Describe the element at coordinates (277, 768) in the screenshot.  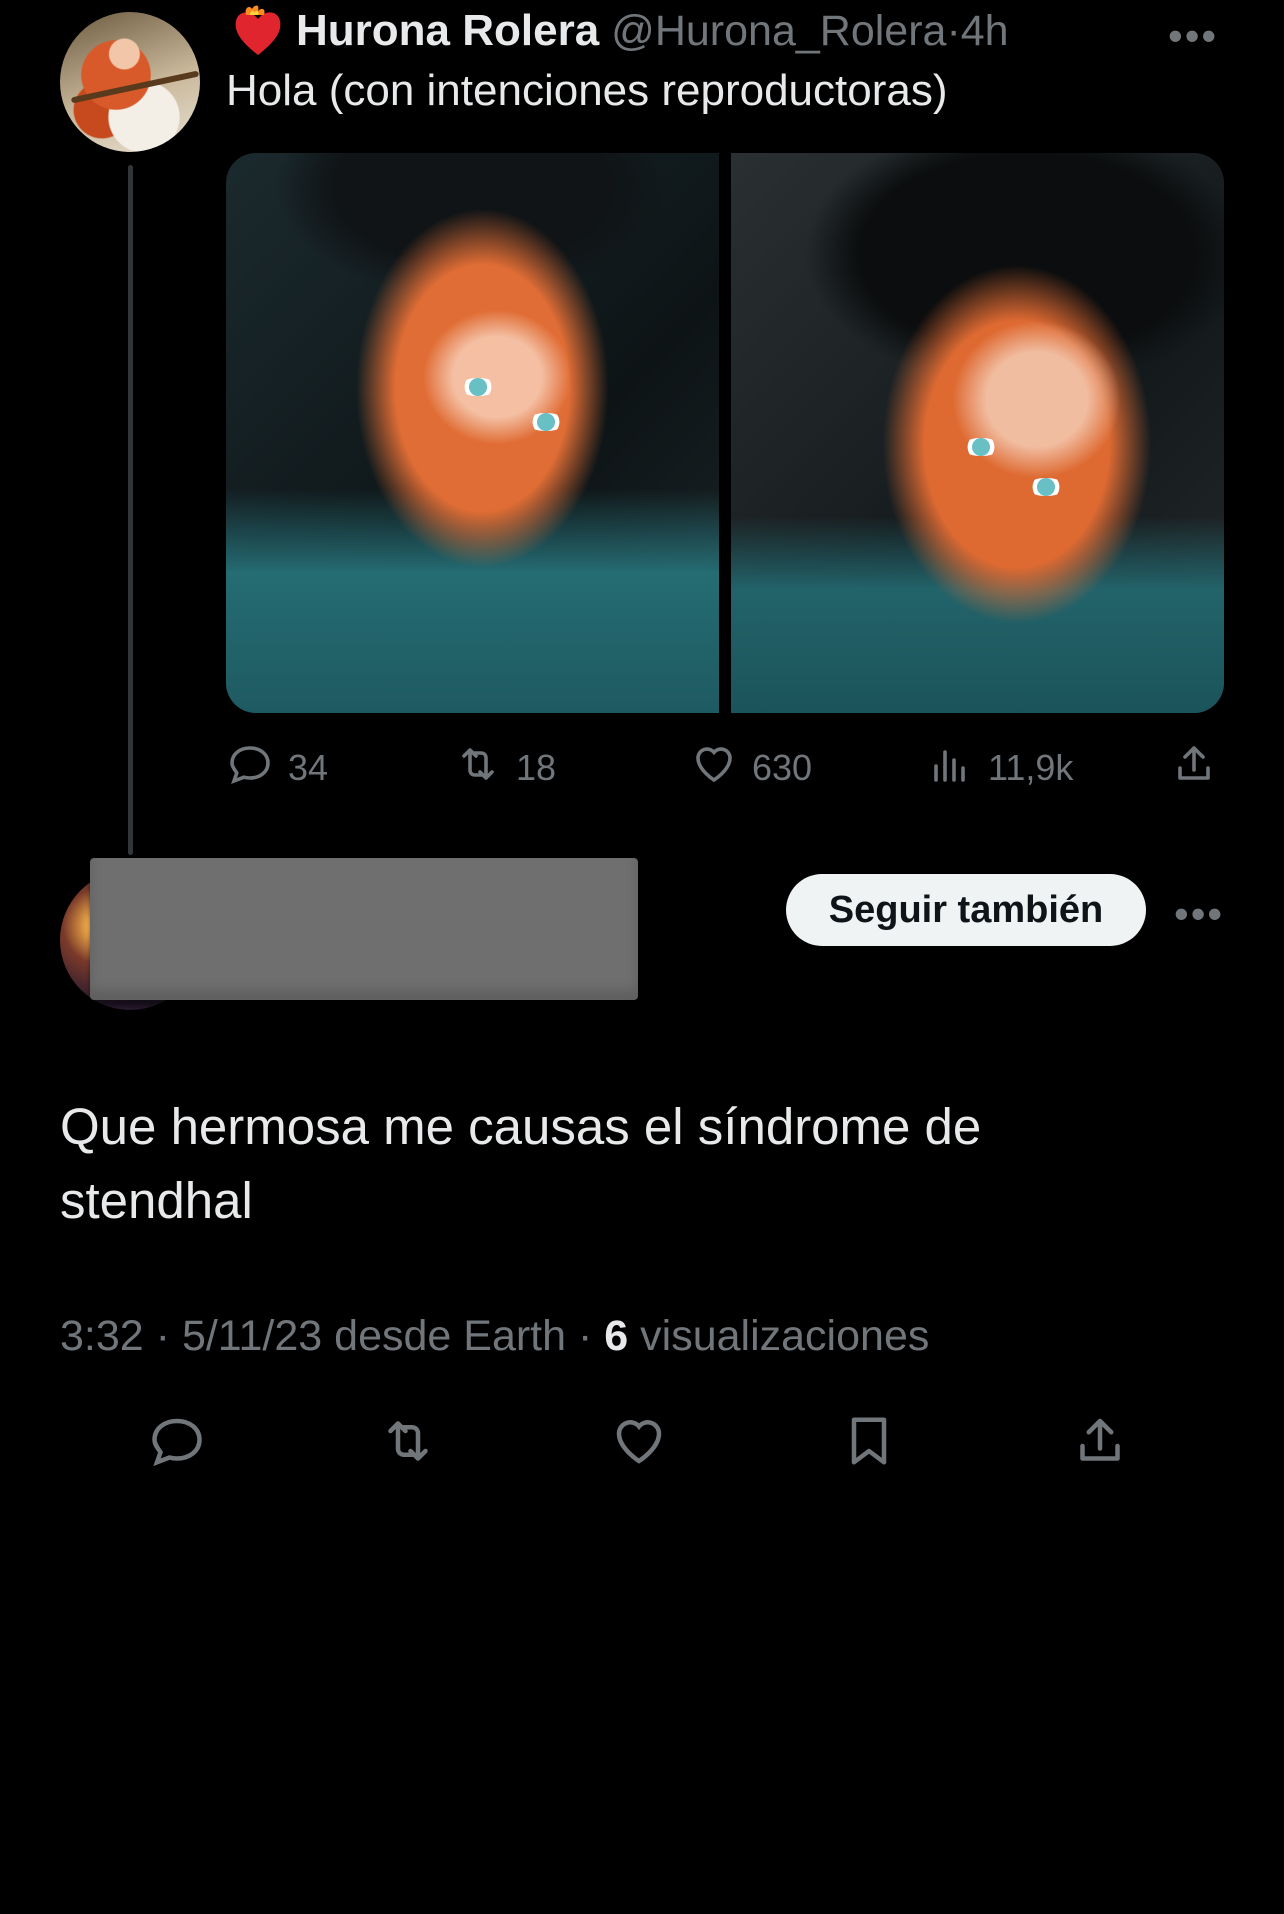
I see `reply-action: 34` at that location.